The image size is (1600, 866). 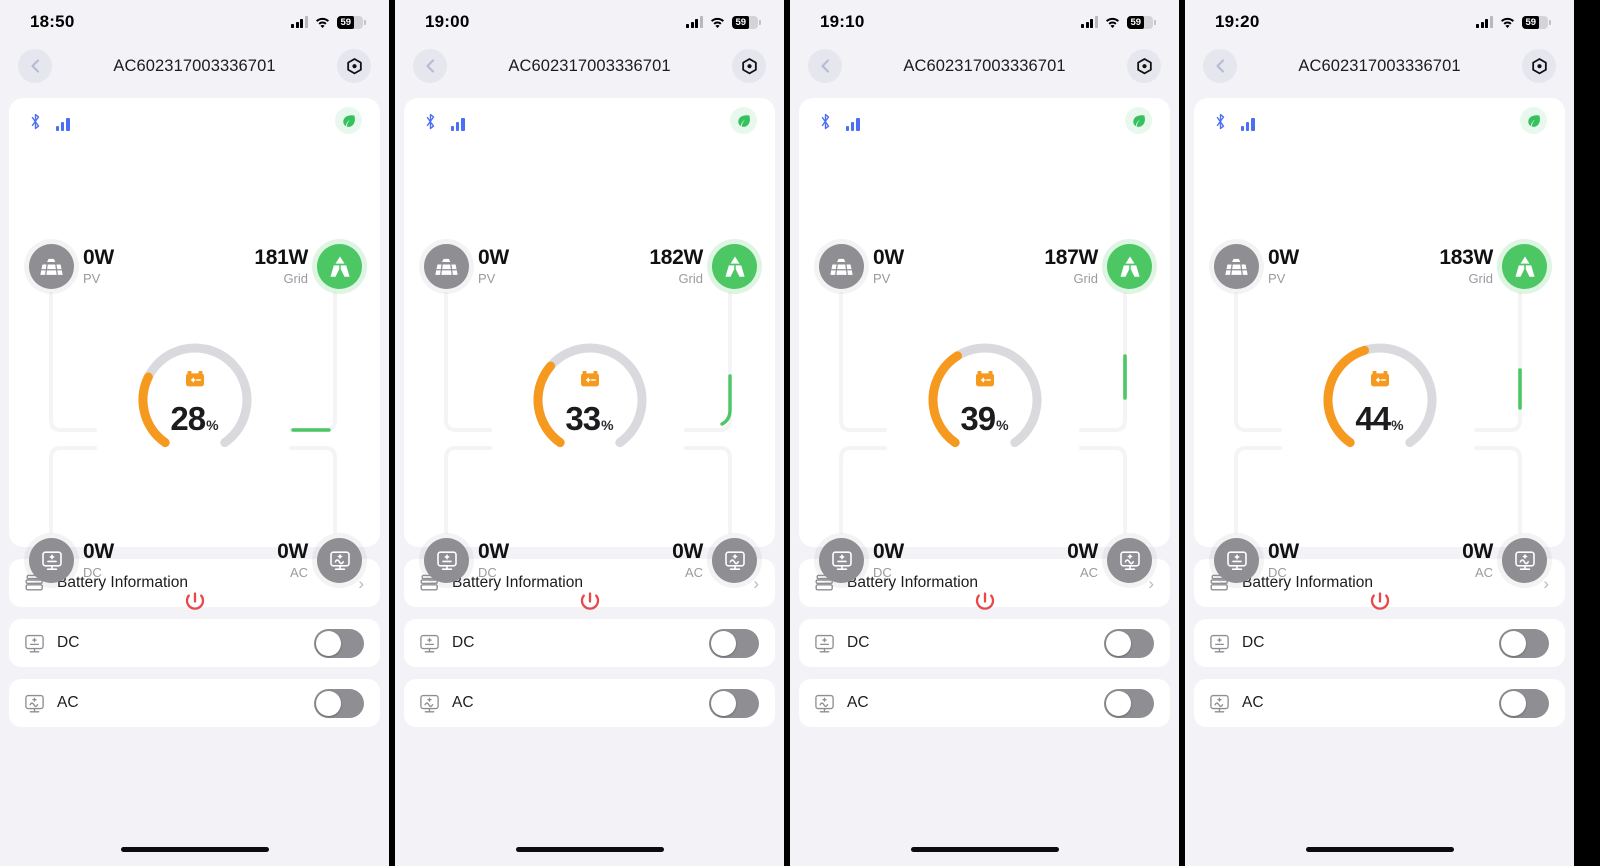 What do you see at coordinates (1237, 21) in the screenshot?
I see `status-time: 19:20` at bounding box center [1237, 21].